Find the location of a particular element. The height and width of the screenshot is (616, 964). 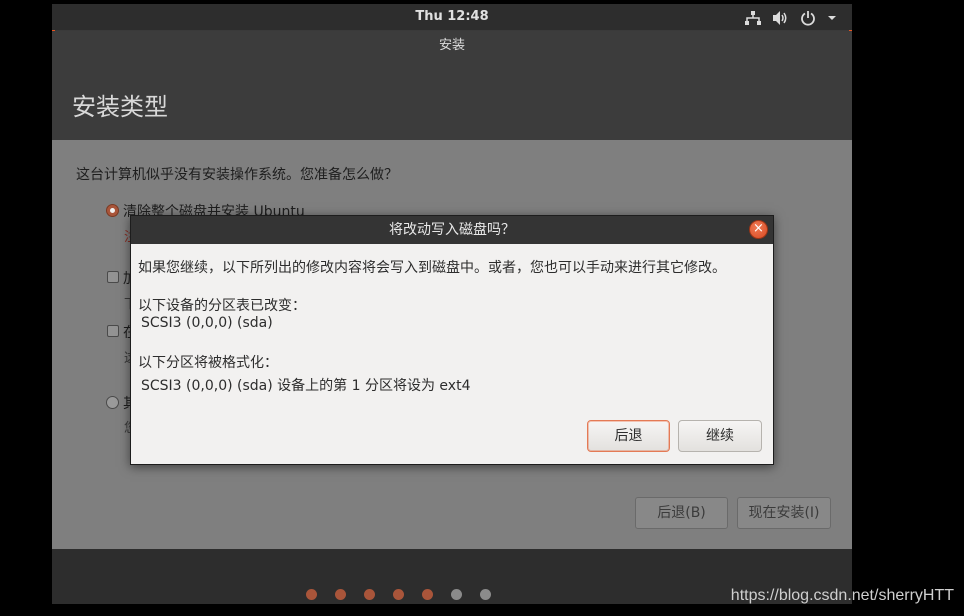

watermark: https://blog.csdn.net/sherryHTT is located at coordinates (842, 595).